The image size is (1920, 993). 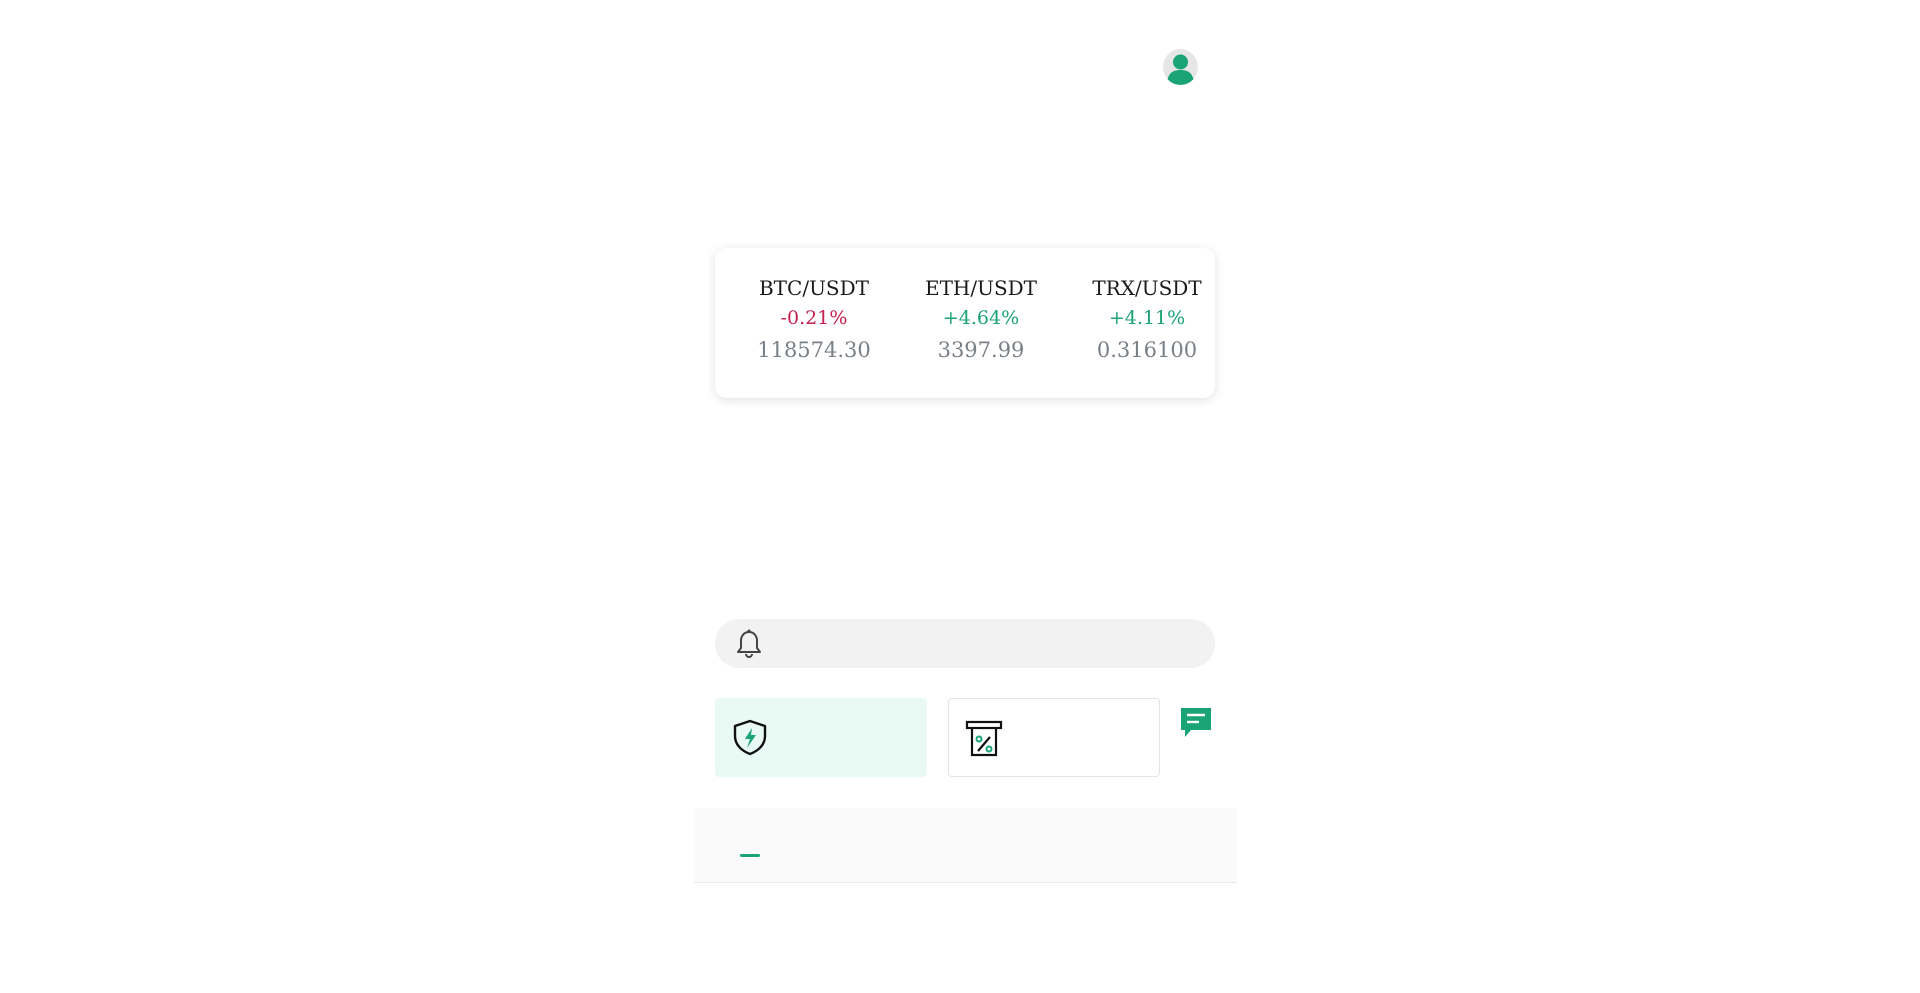 I want to click on chat-button, so click(x=1196, y=727).